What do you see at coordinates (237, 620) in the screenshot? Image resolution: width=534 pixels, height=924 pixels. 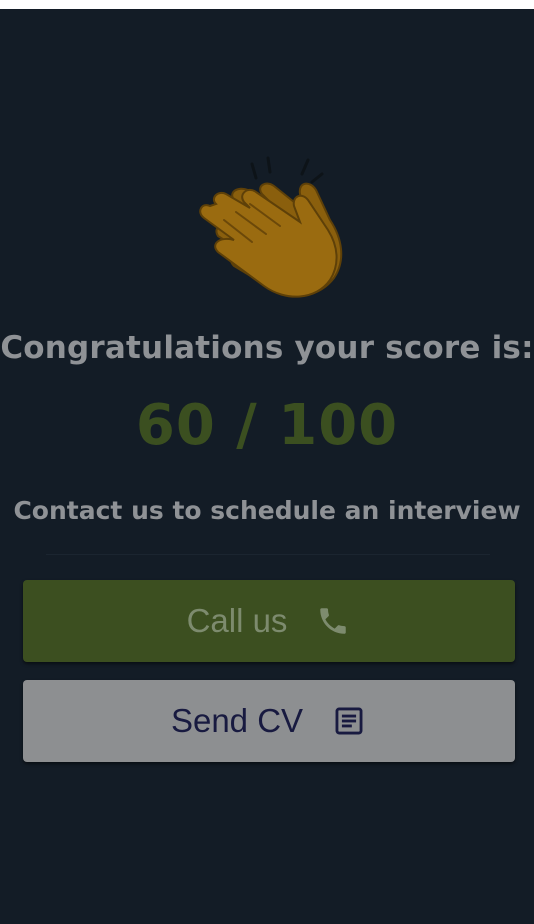 I see `call-us-label: Call us` at bounding box center [237, 620].